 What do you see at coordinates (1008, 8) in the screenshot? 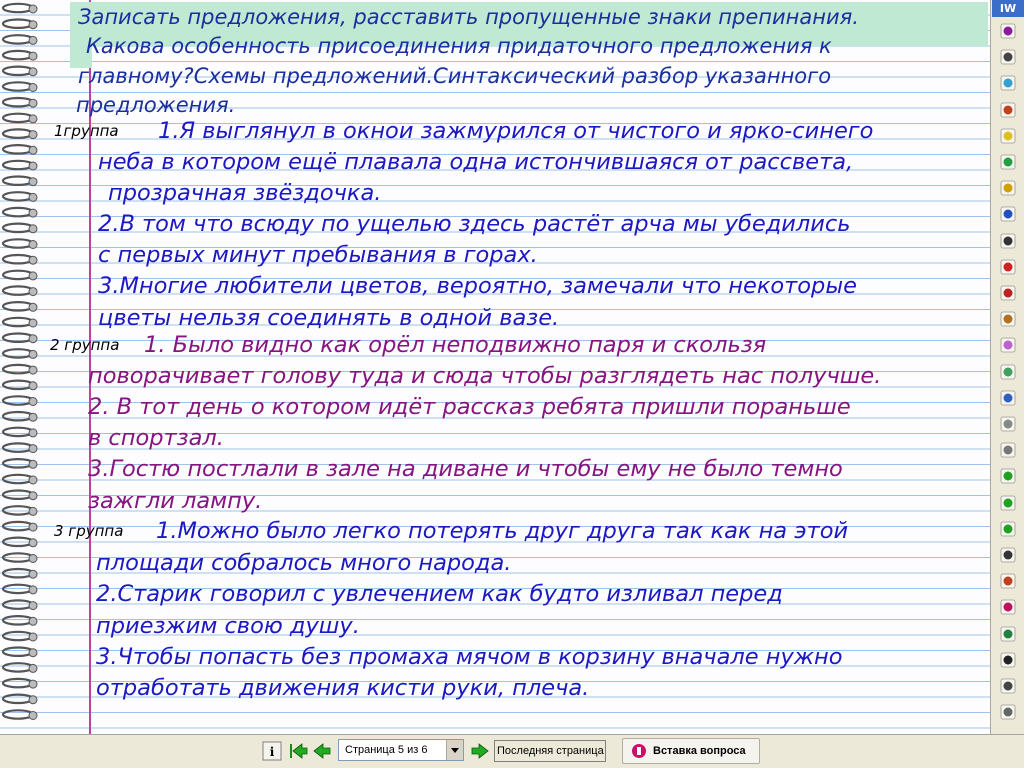
I see `toolbar-header: IW` at bounding box center [1008, 8].